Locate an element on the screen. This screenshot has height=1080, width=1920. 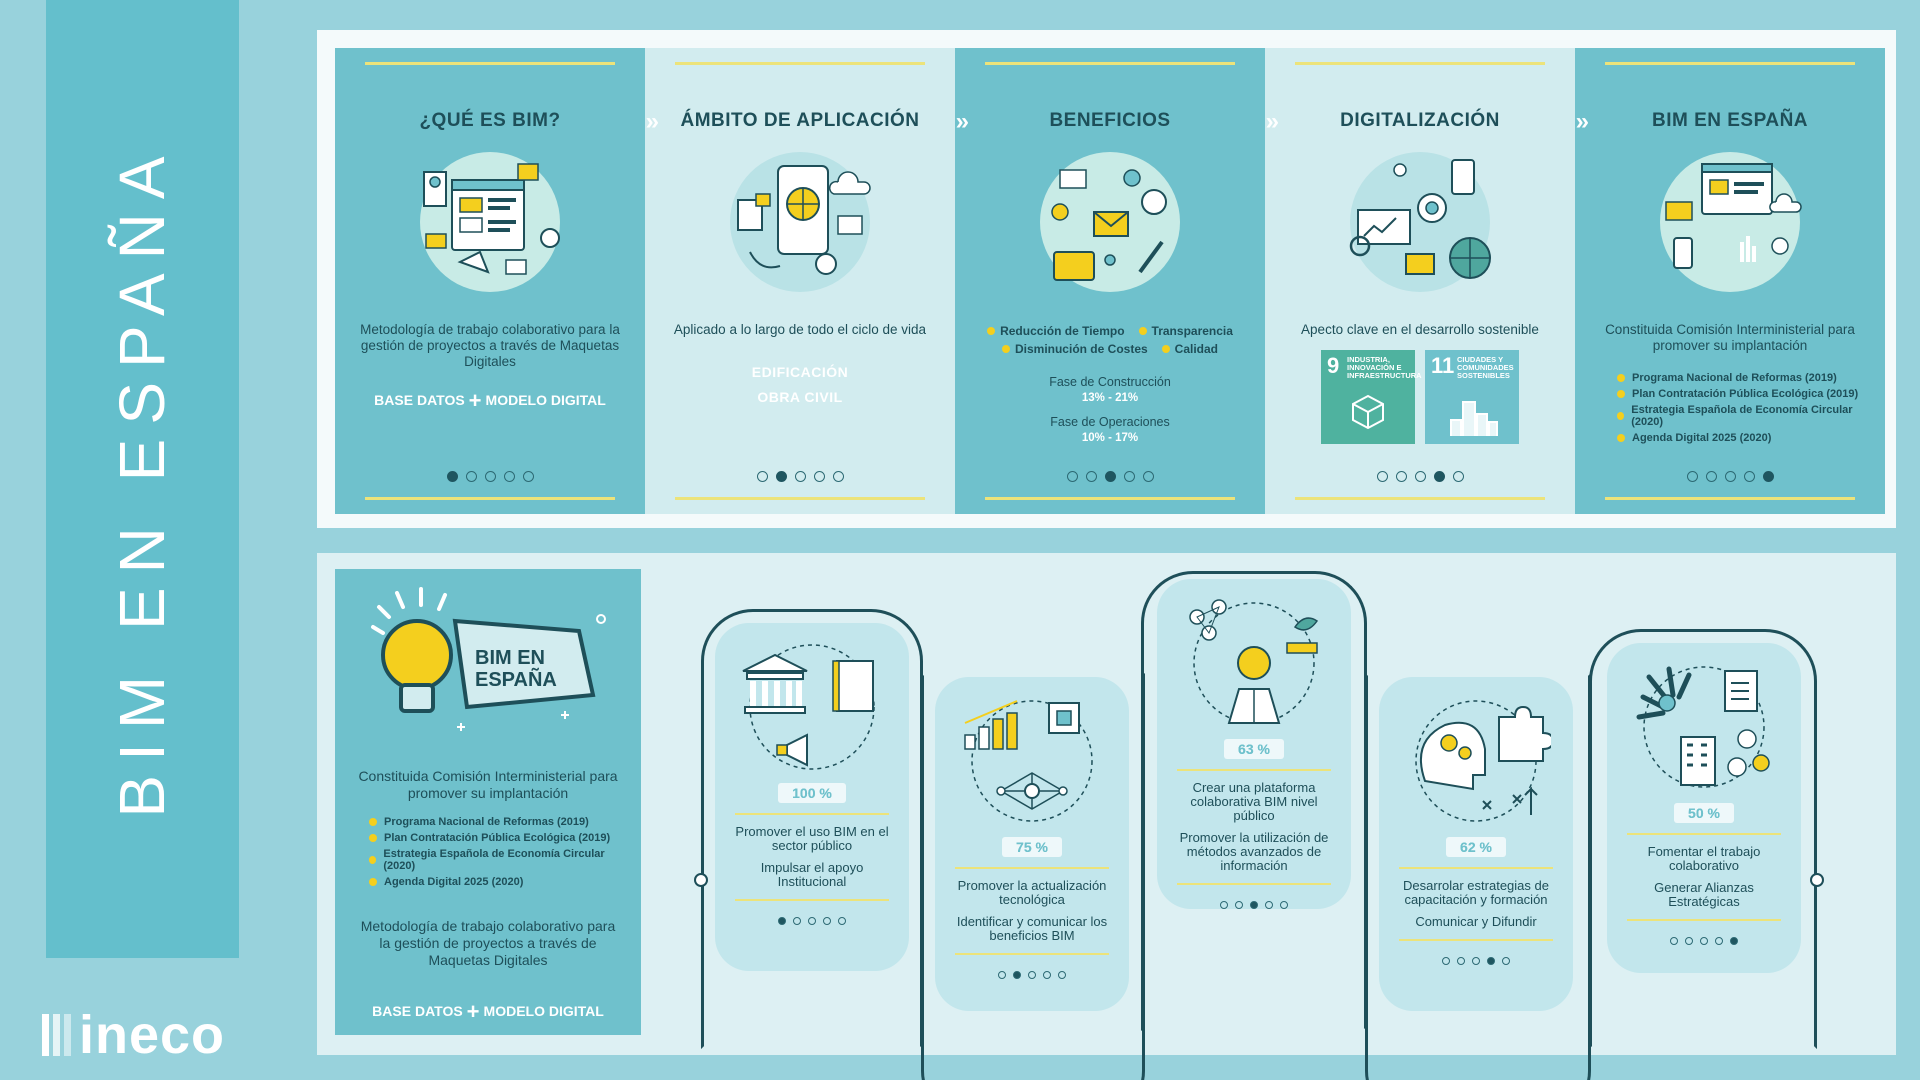
bullet-item: Calidad is located at coordinates (1189, 349).